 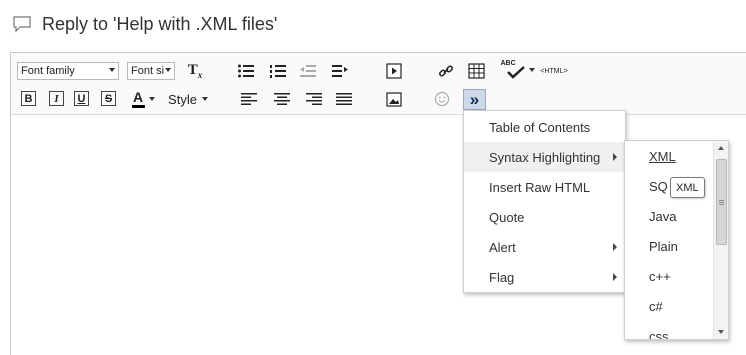 I want to click on menu-item-alert: Alert, so click(x=544, y=247).